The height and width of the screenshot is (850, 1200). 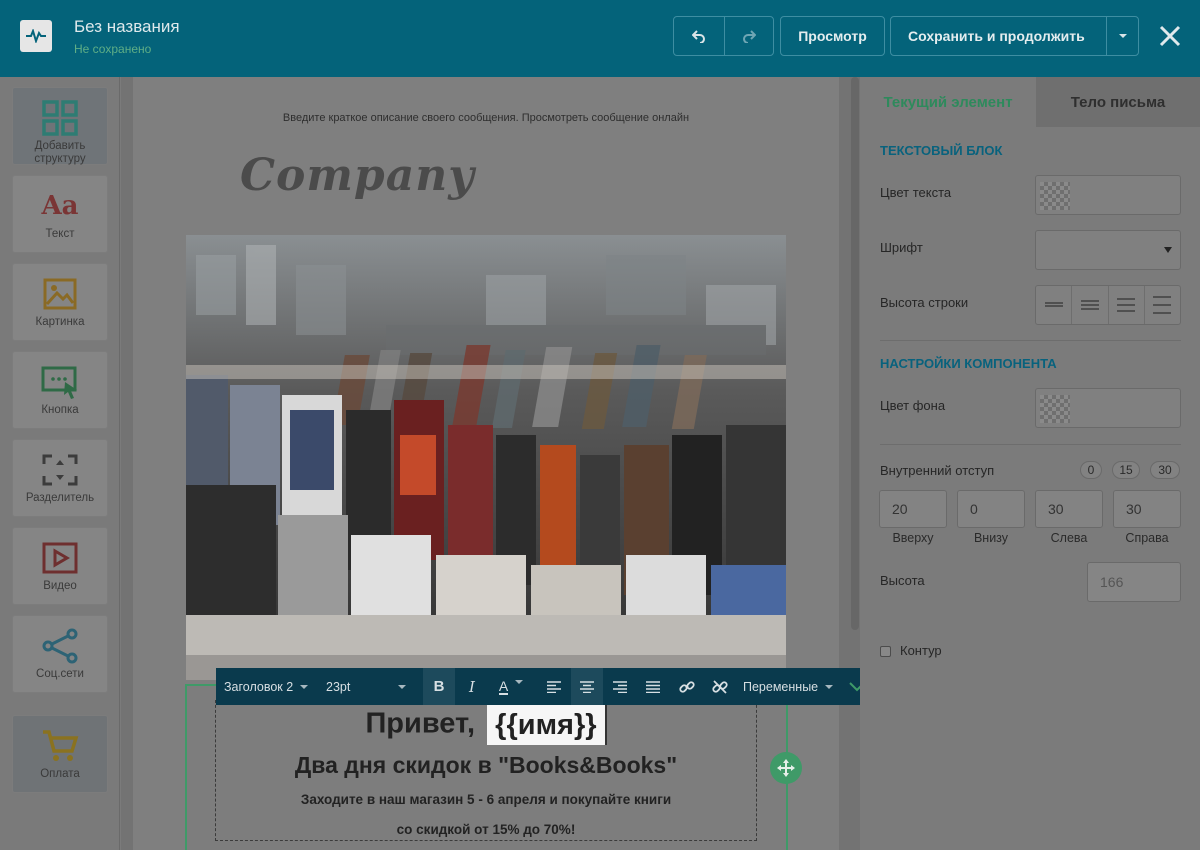 I want to click on align-center-button, so click(x=587, y=686).